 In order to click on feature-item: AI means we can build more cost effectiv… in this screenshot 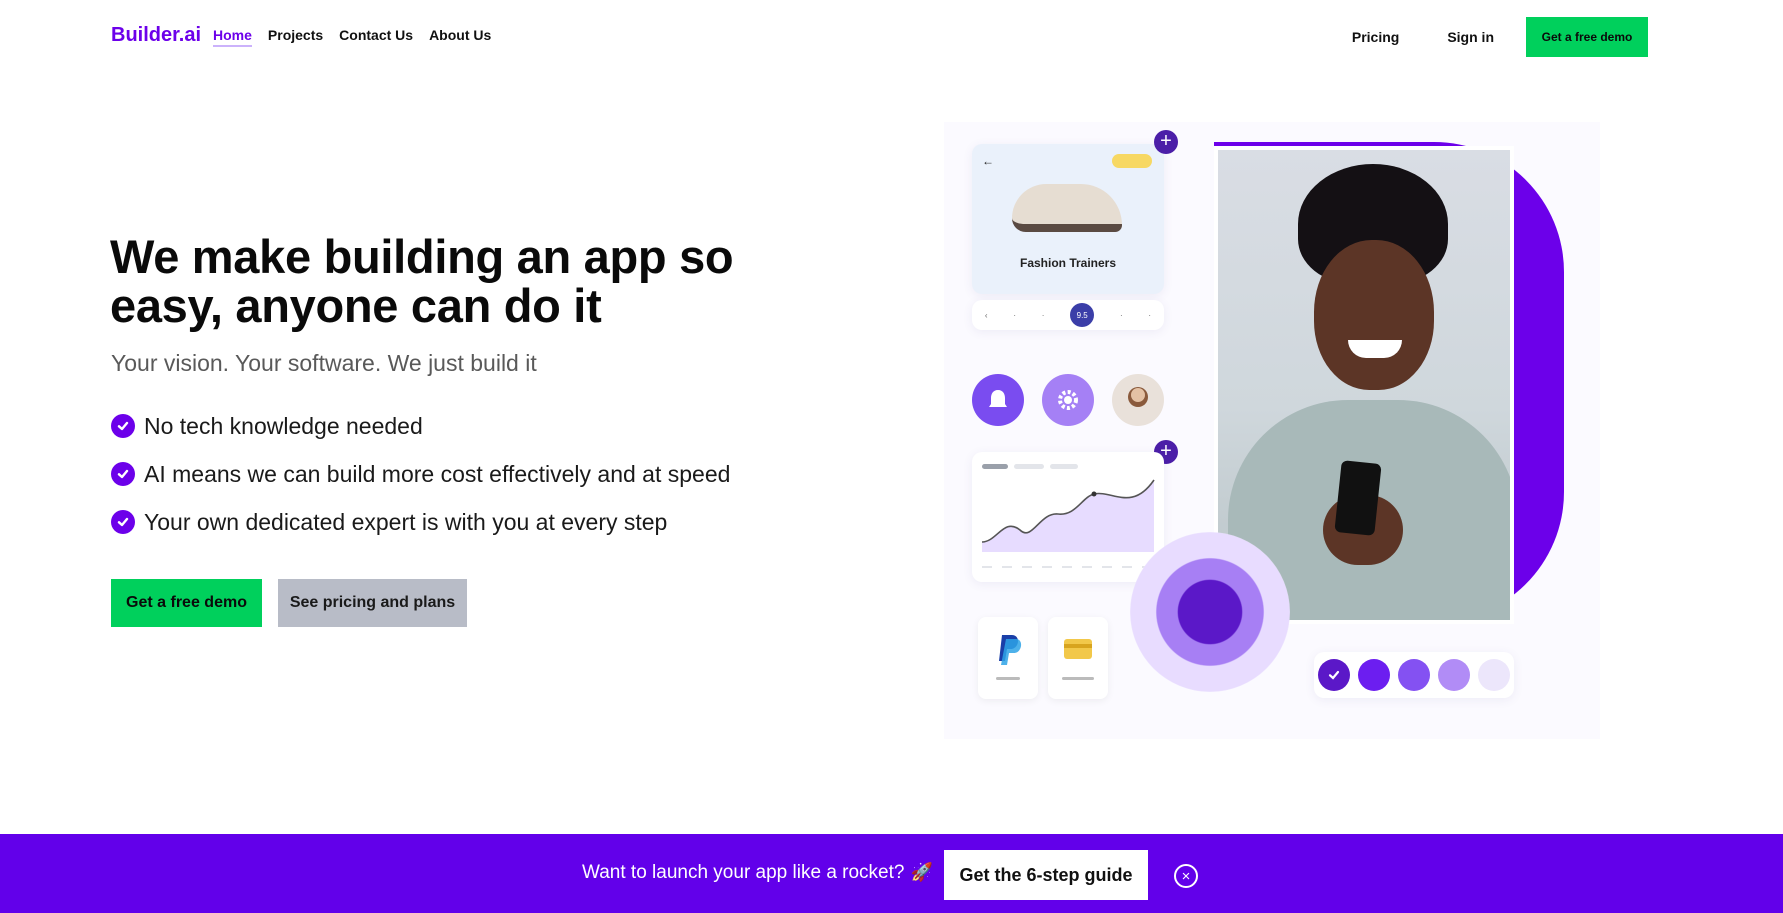, I will do `click(421, 473)`.